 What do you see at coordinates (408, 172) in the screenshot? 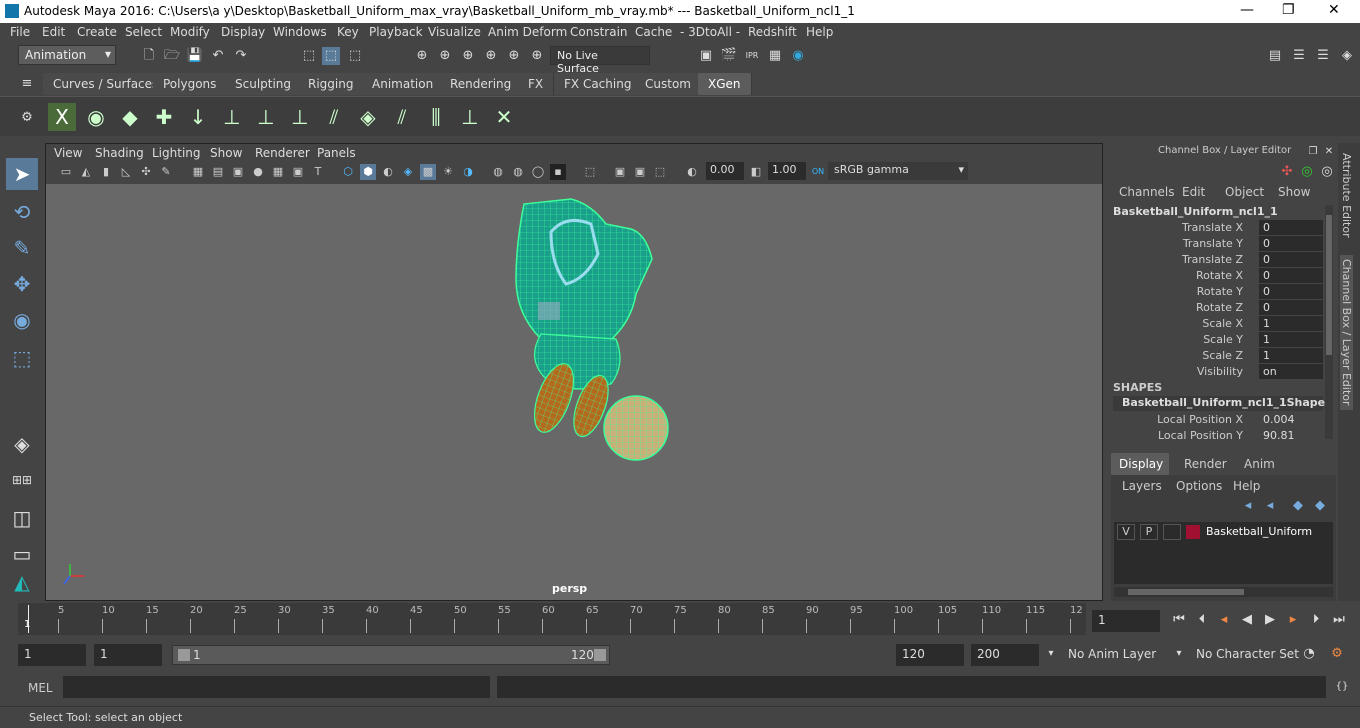
I see `use-default-material-icon: ◈` at bounding box center [408, 172].